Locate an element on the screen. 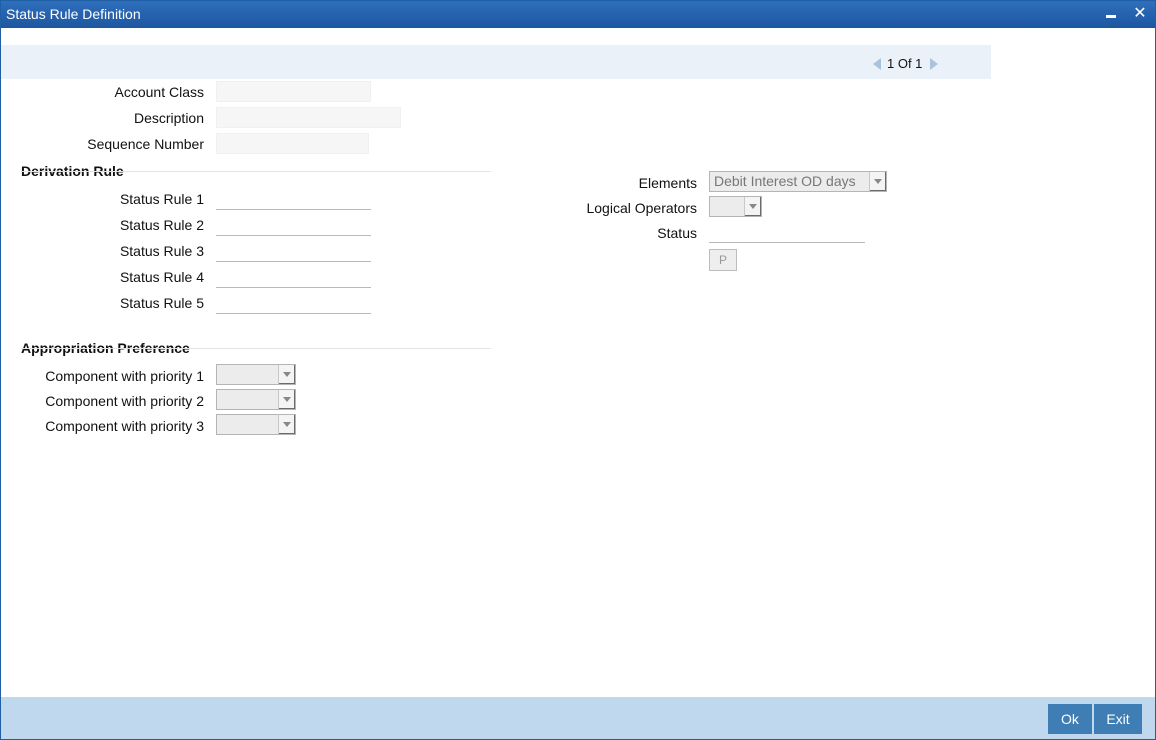 This screenshot has width=1156, height=740. close-icon: ✕ is located at coordinates (1140, 14).